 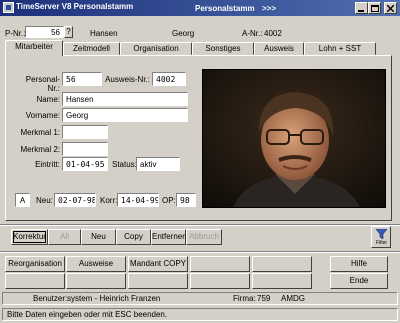 I want to click on tab-mitarbeiter: Mitarbeiter, so click(x=34, y=48).